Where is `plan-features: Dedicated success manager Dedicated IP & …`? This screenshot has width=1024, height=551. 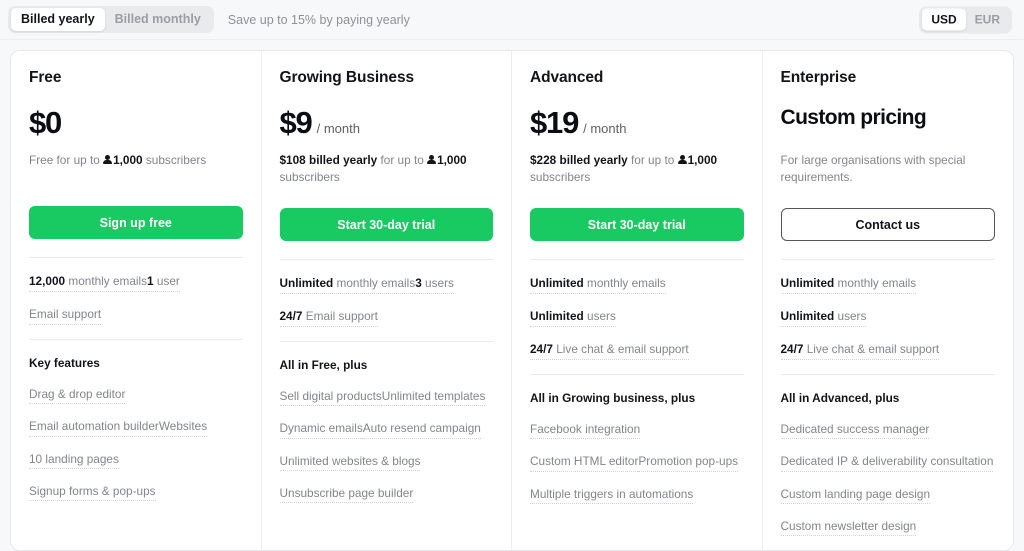
plan-features: Dedicated success manager Dedicated IP & … is located at coordinates (888, 484).